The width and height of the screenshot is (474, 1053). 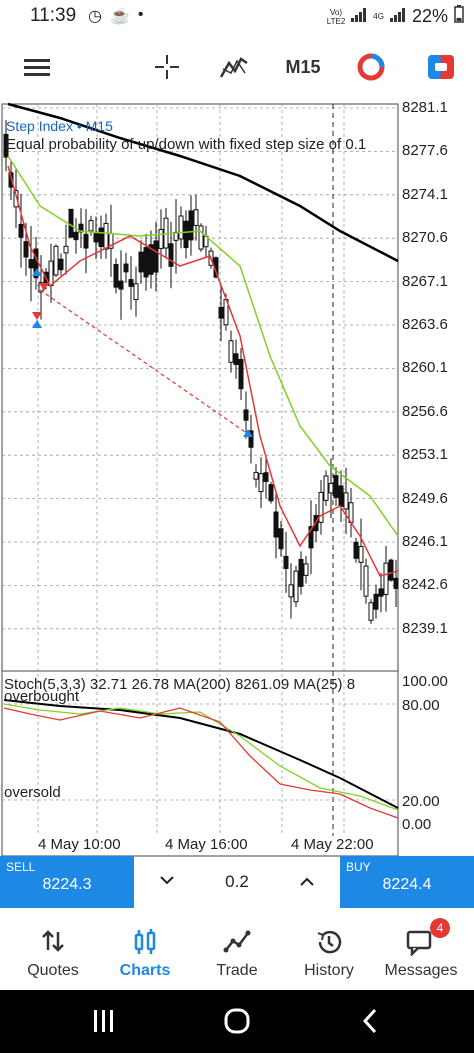 I want to click on price-tick: 8260.1, so click(x=425, y=368).